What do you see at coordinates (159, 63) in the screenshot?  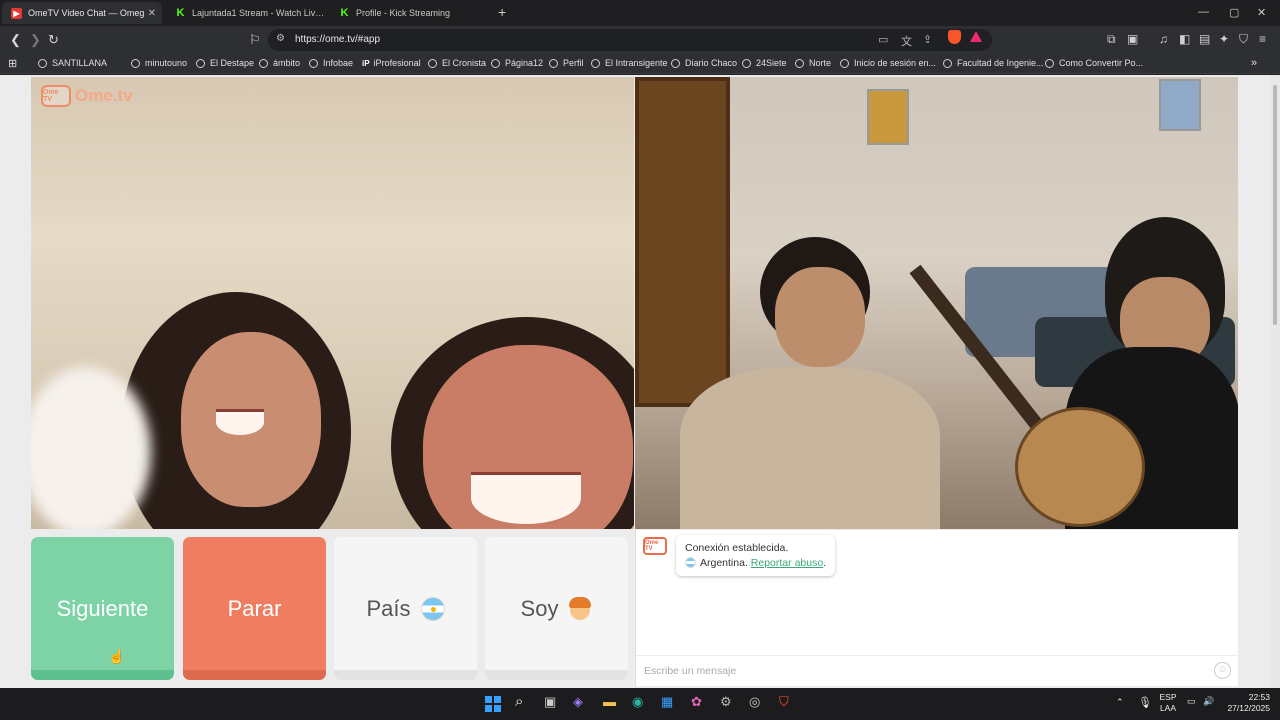 I see `bookmark-minutouno: minutouno` at bounding box center [159, 63].